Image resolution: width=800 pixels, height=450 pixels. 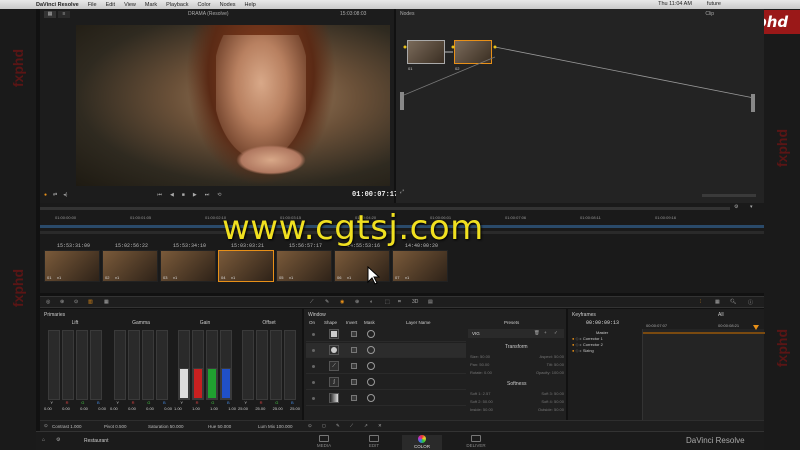 I want to click on nav-deliver: DELIVER, so click(x=476, y=441).